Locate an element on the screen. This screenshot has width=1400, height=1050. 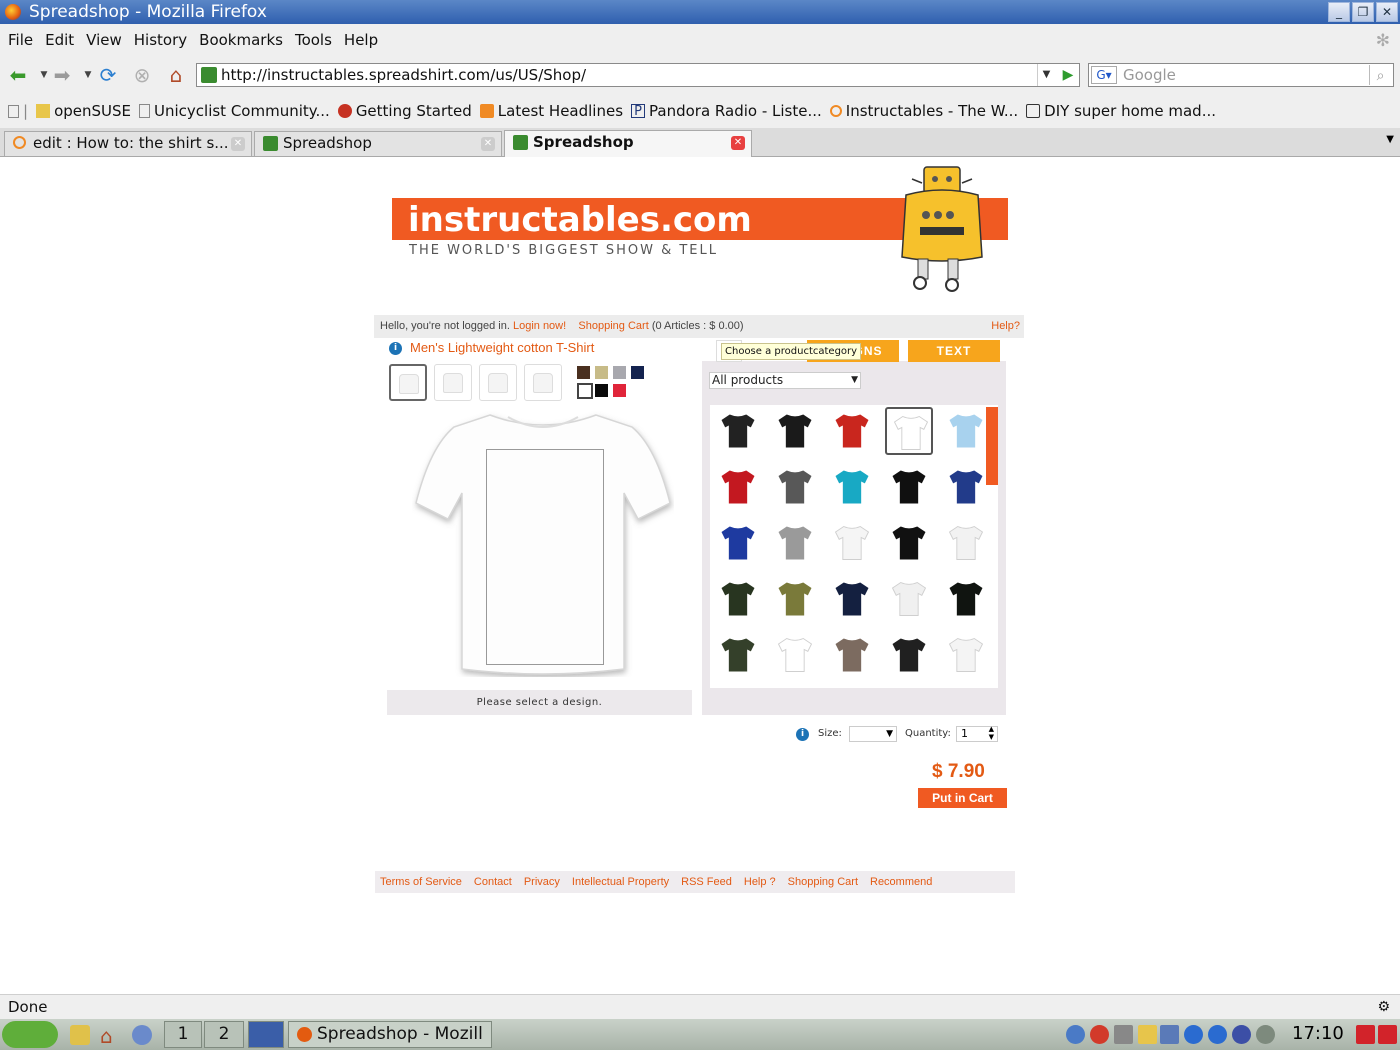
menu-history: History is located at coordinates (160, 40).